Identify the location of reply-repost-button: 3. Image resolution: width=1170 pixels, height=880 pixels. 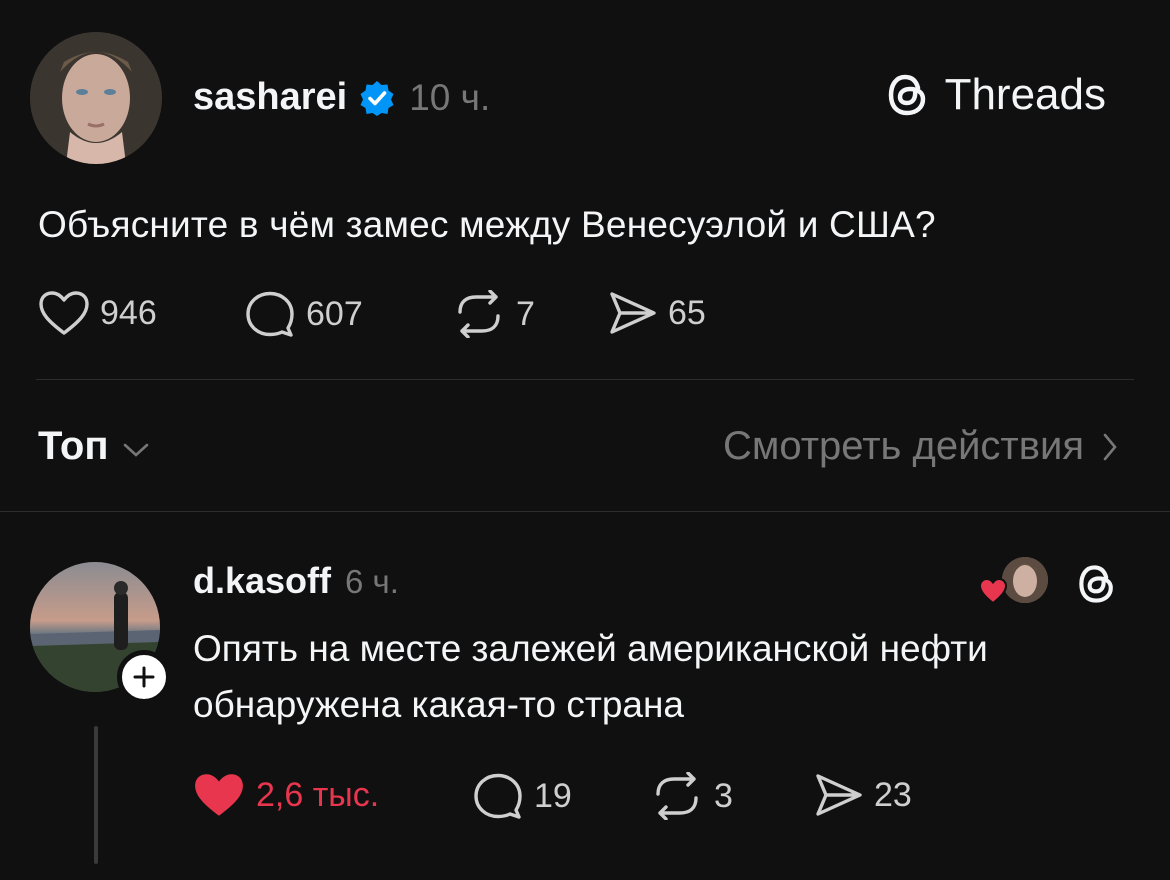
(691, 796).